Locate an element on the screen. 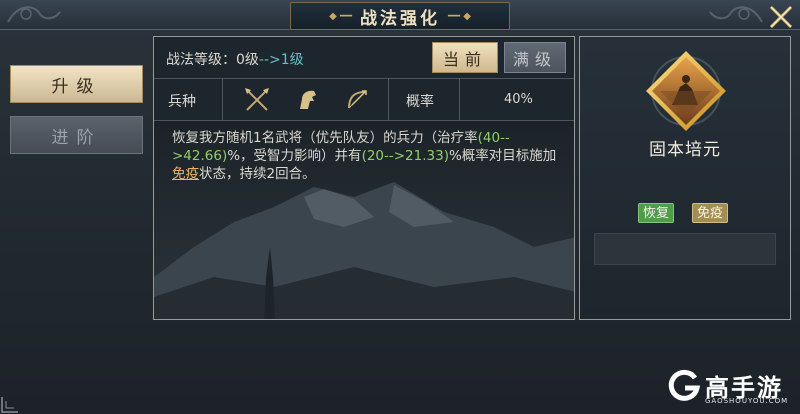 This screenshot has height=414, width=800. close-x-icon is located at coordinates (781, 17).